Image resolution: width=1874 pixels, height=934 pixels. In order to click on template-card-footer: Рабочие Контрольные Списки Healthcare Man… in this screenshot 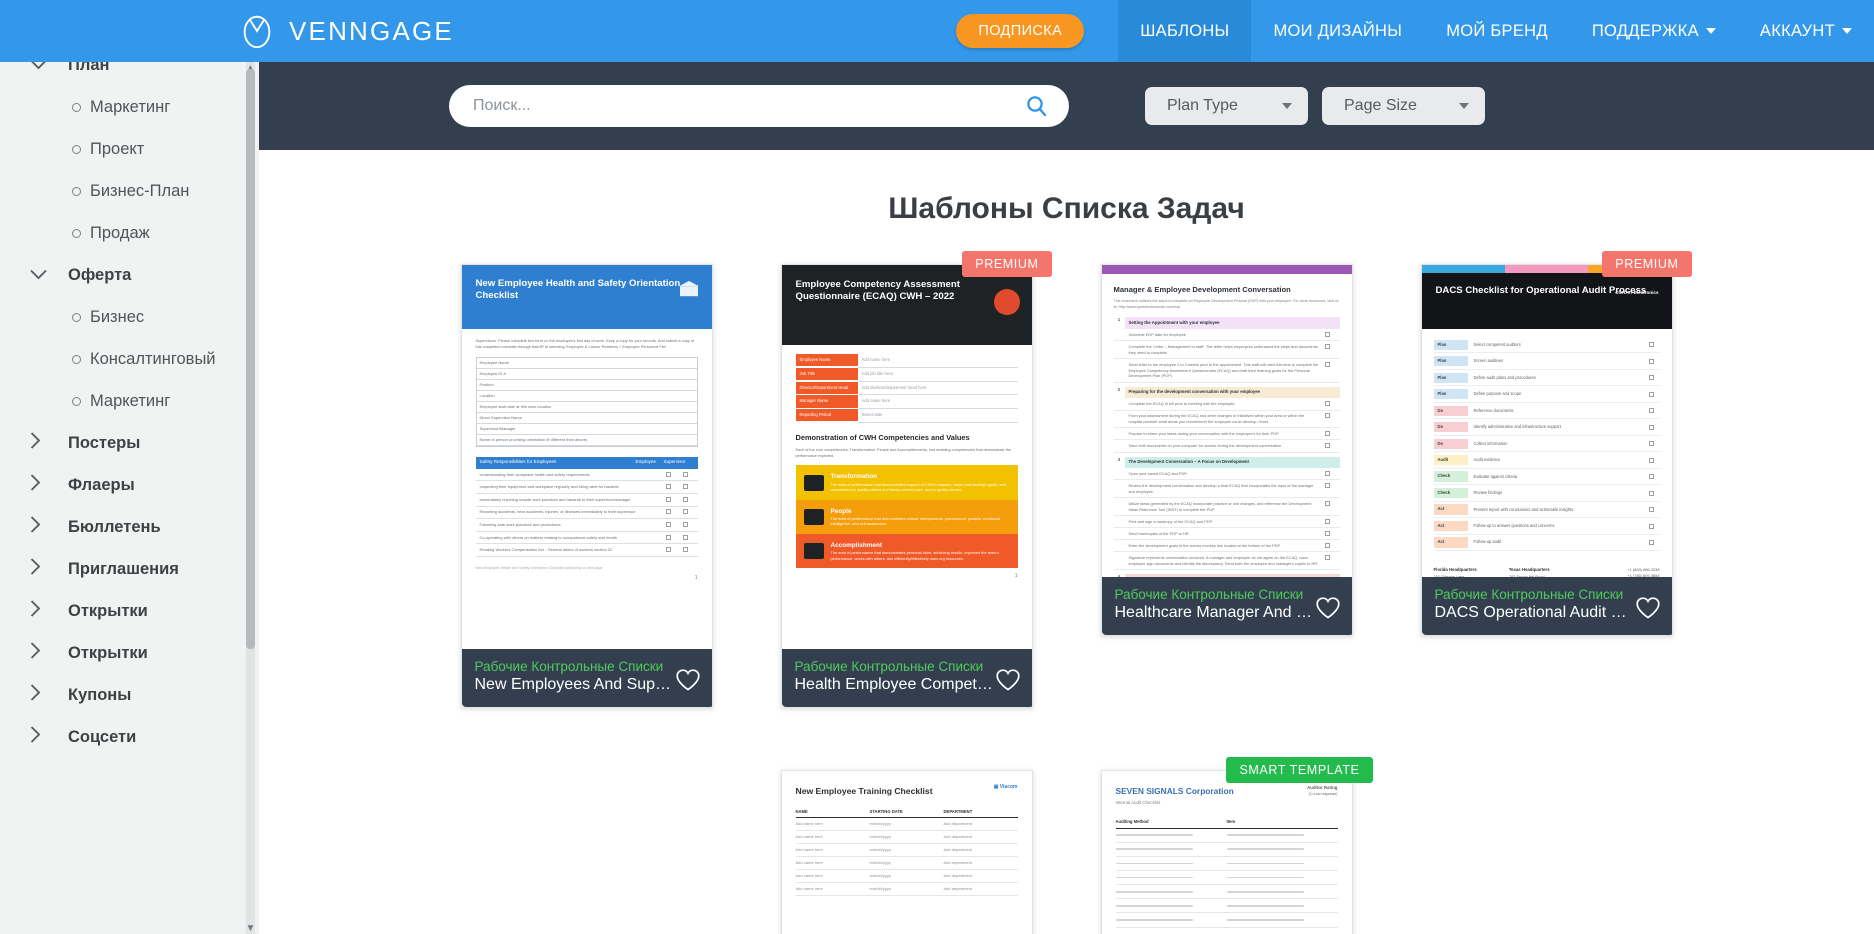, I will do `click(1226, 606)`.